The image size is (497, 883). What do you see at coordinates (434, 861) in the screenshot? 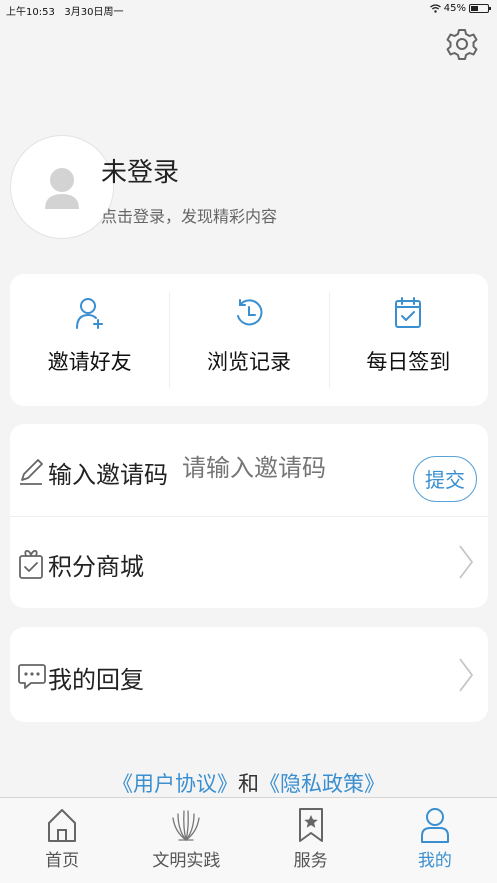
I see `tab-mine-label: 我的` at bounding box center [434, 861].